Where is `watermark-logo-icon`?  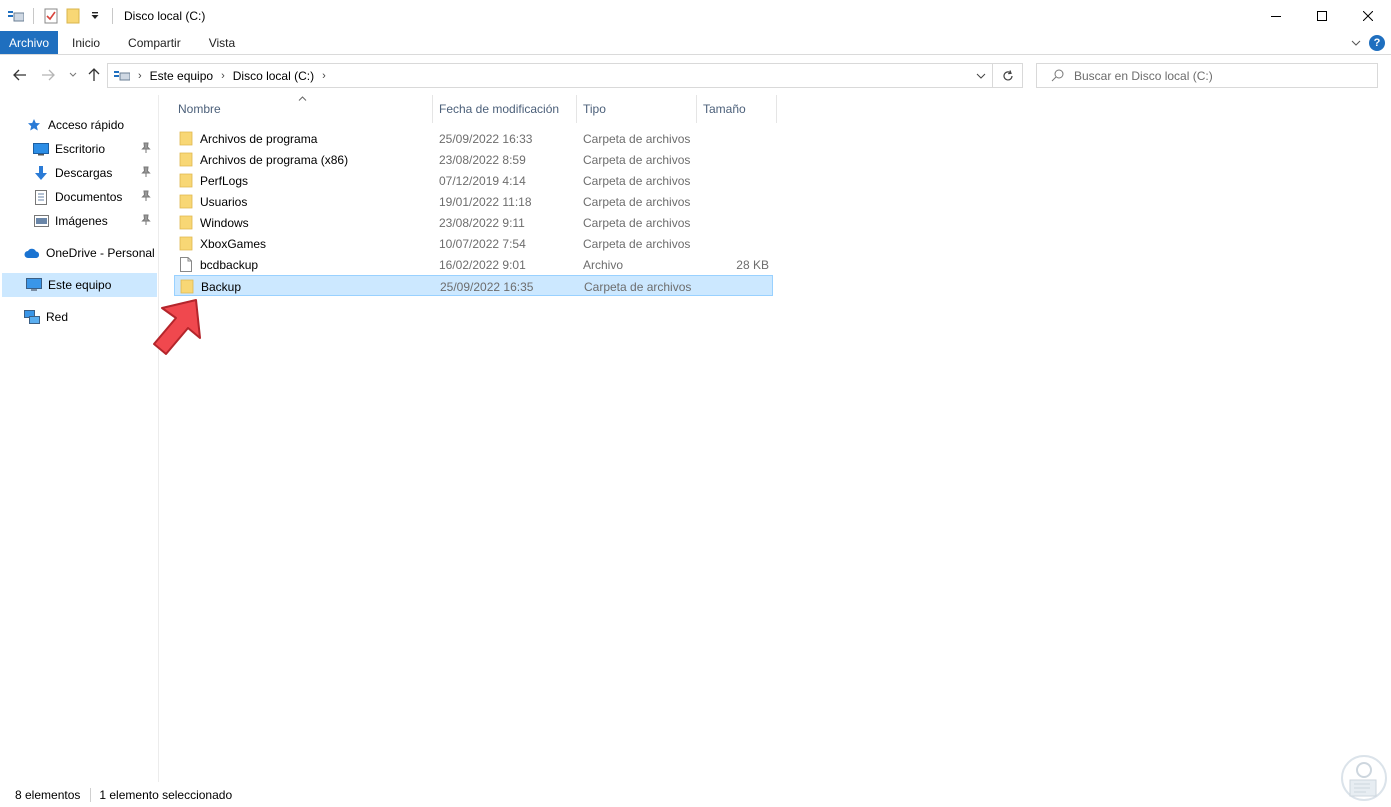
watermark-logo-icon is located at coordinates (1364, 778).